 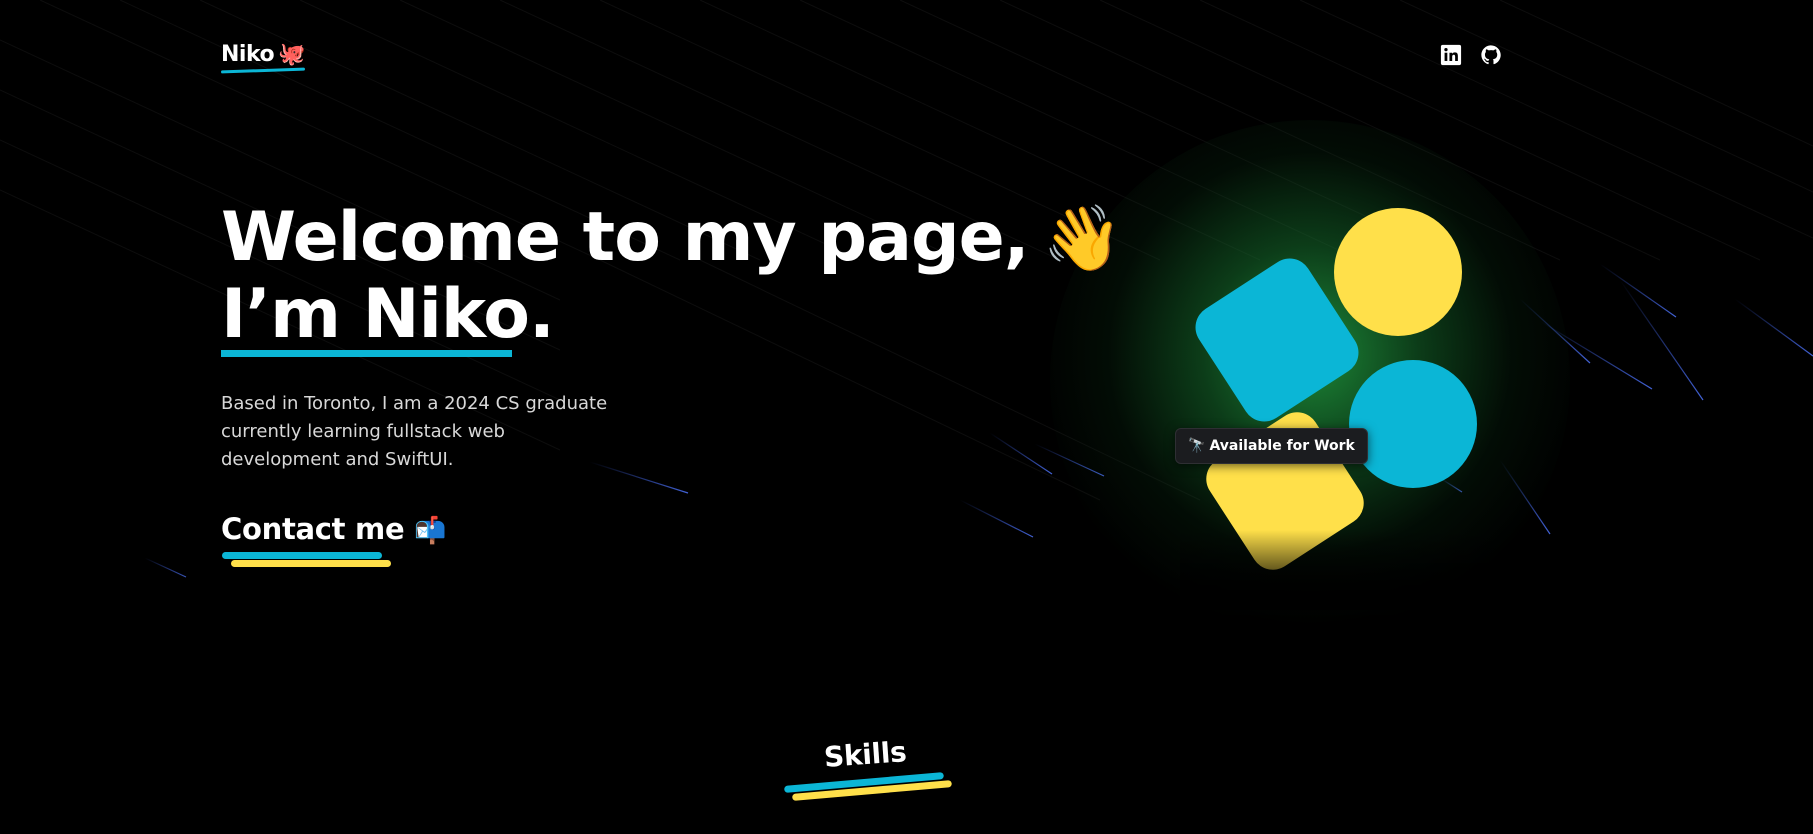 I want to click on hero-title: Welcome to my page, 👋 I’m Niko., so click(x=672, y=277).